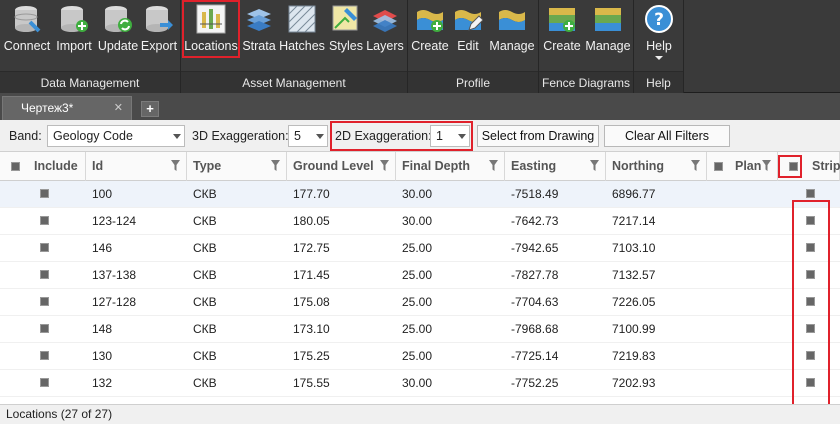 Image resolution: width=840 pixels, height=424 pixels. Describe the element at coordinates (659, 35) in the screenshot. I see `help-button: ? Help` at that location.